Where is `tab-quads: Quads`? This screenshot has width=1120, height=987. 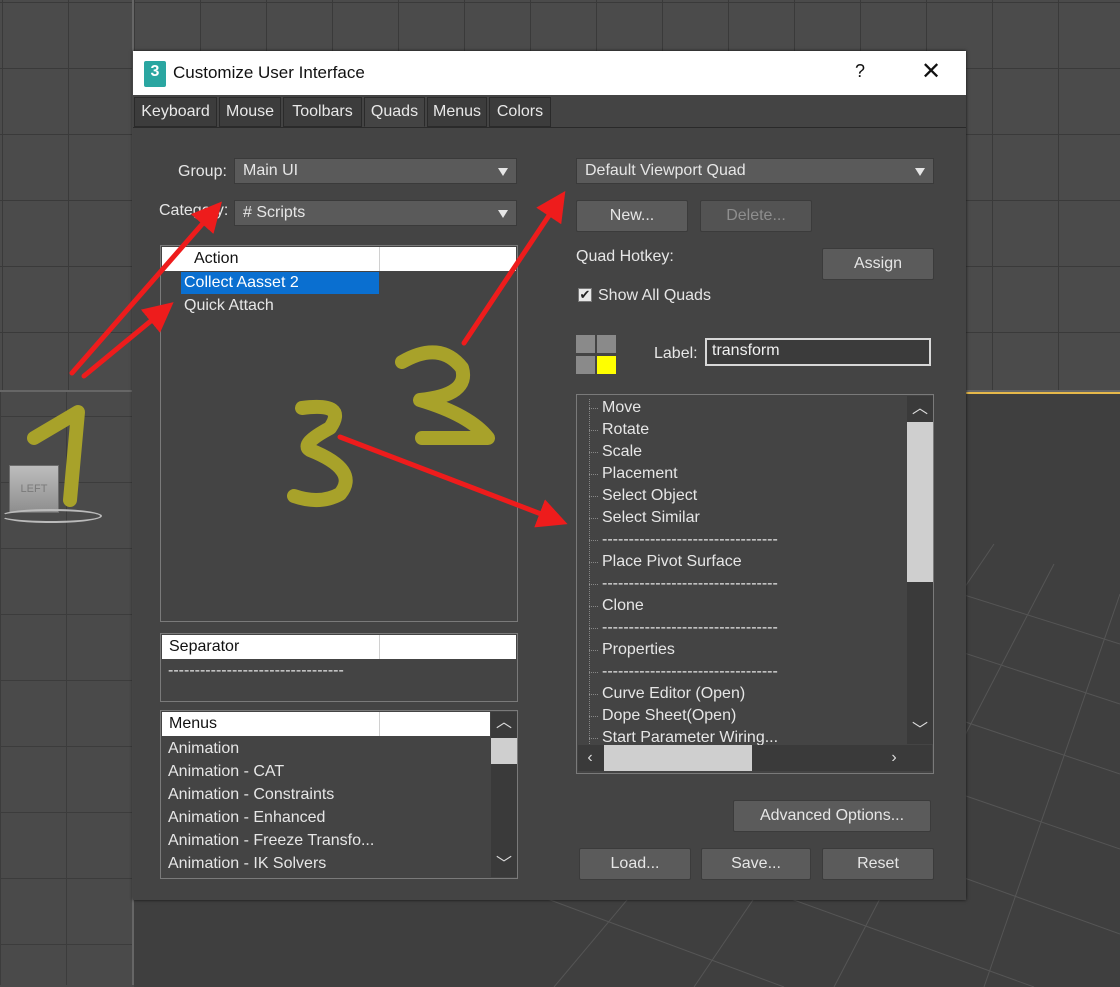
tab-quads: Quads is located at coordinates (394, 112).